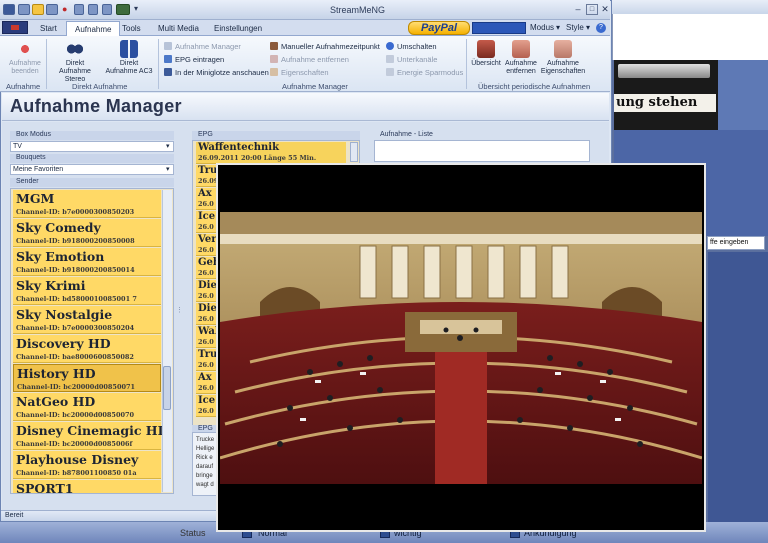 The width and height of the screenshot is (768, 543). What do you see at coordinates (439, 28) in the screenshot?
I see `paypal-donate-button: PayPal` at bounding box center [439, 28].